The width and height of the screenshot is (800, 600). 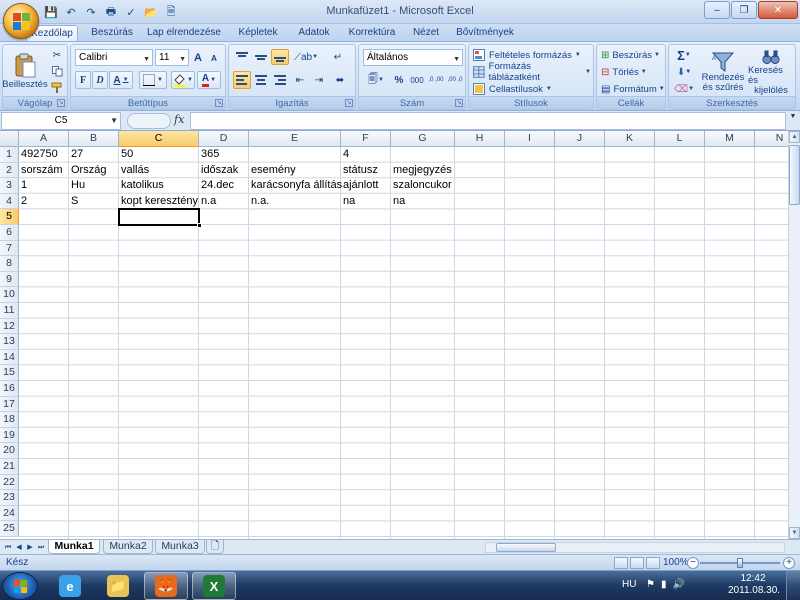 What do you see at coordinates (300, 80) in the screenshot?
I see `decrease-indent-button: ⇤` at bounding box center [300, 80].